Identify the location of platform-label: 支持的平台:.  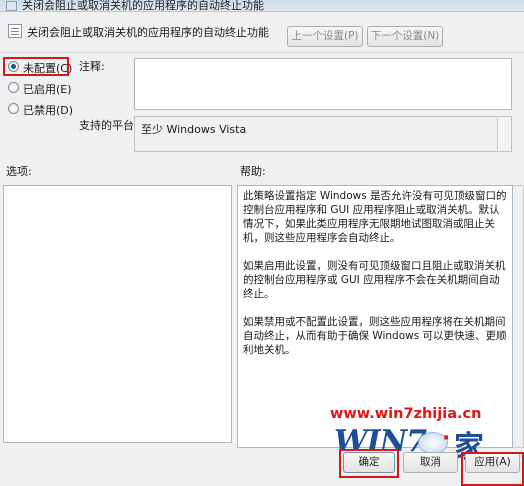
(108, 125).